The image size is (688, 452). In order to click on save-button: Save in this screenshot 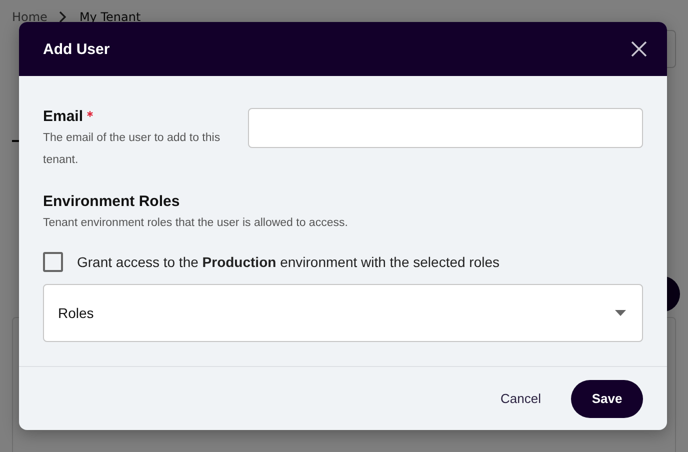, I will do `click(607, 399)`.